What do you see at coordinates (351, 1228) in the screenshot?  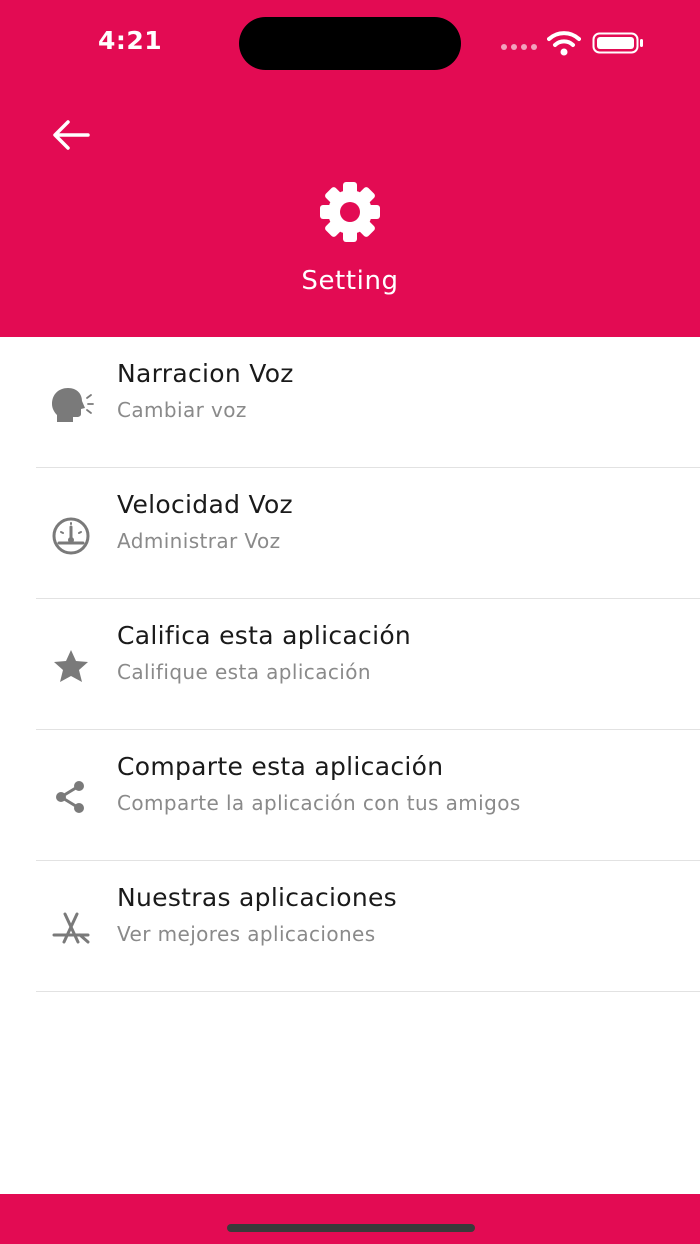 I see `home-indicator` at bounding box center [351, 1228].